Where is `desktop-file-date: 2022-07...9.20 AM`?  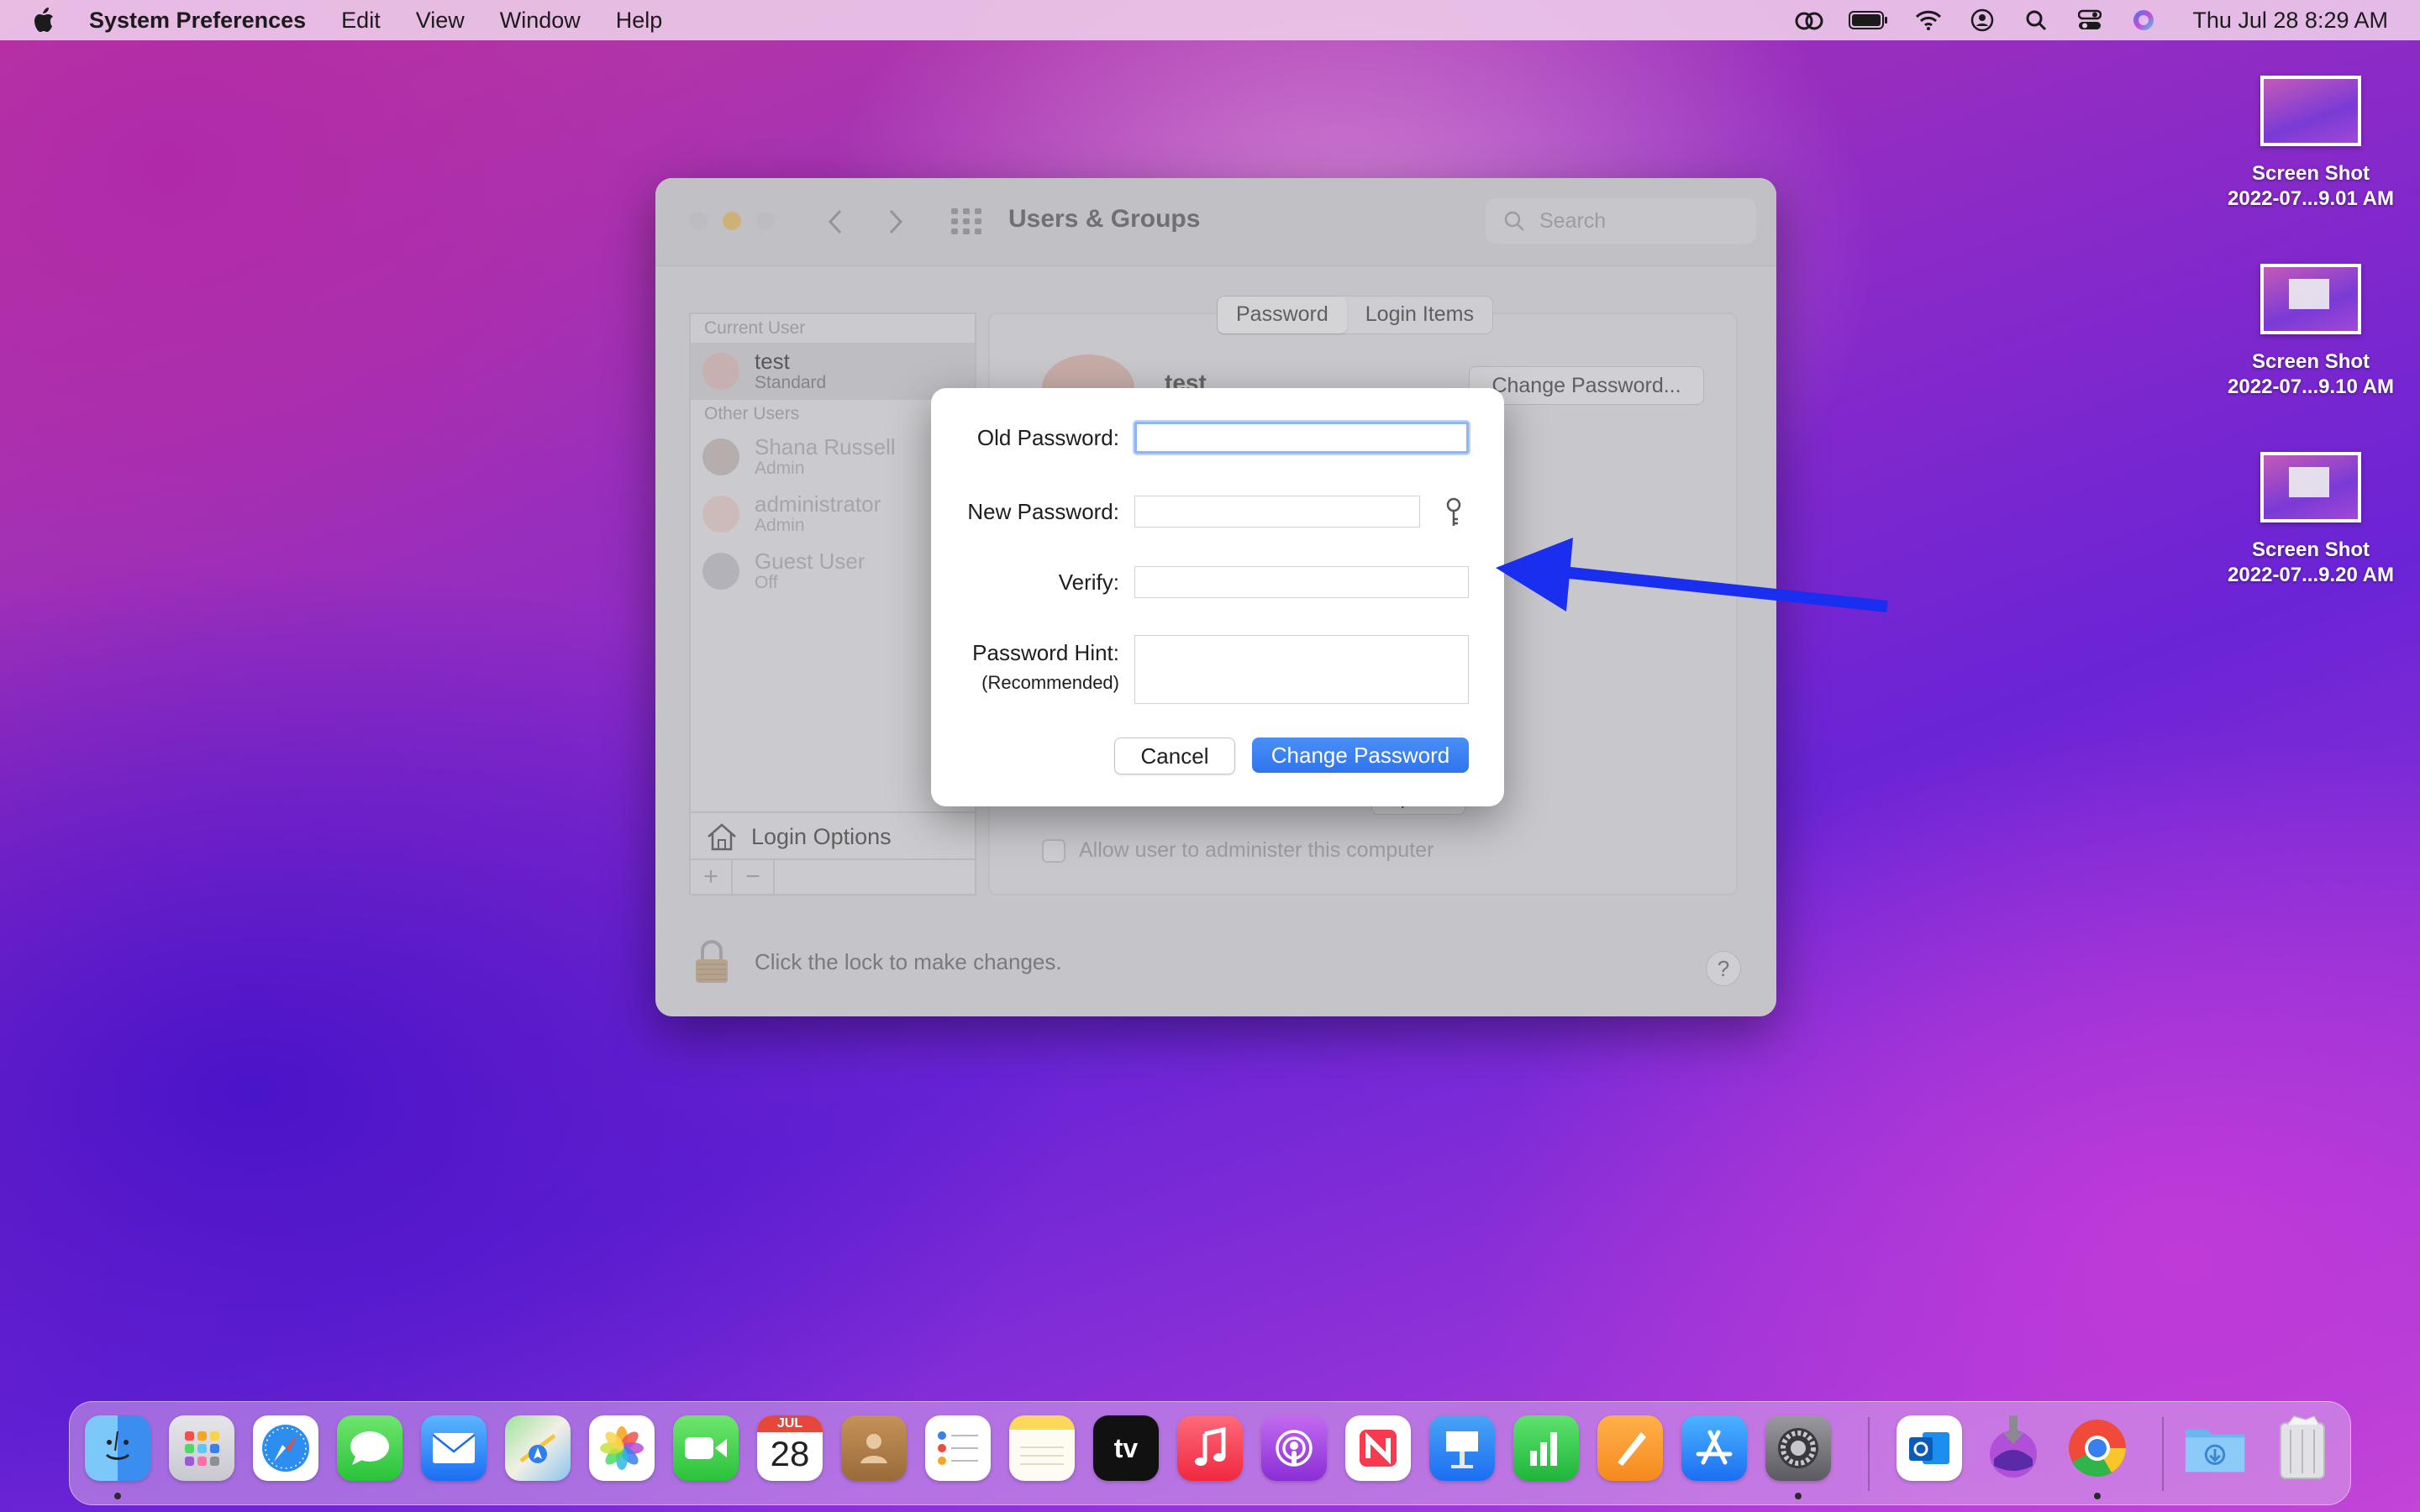 desktop-file-date: 2022-07...9.20 AM is located at coordinates (2311, 575).